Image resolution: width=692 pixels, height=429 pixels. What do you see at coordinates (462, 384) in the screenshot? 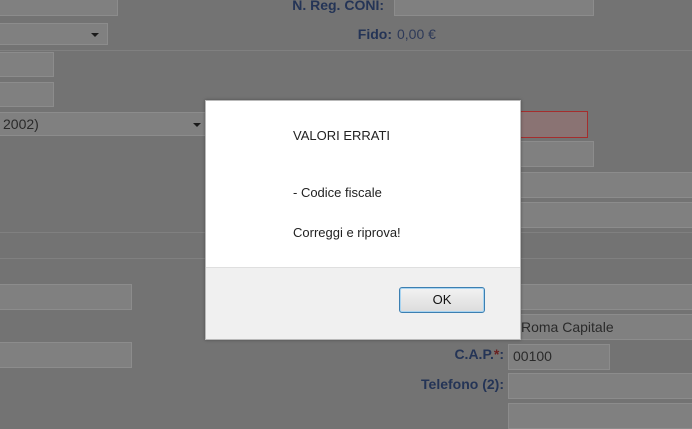
I see `telefono2-label: Telefono (2):` at bounding box center [462, 384].